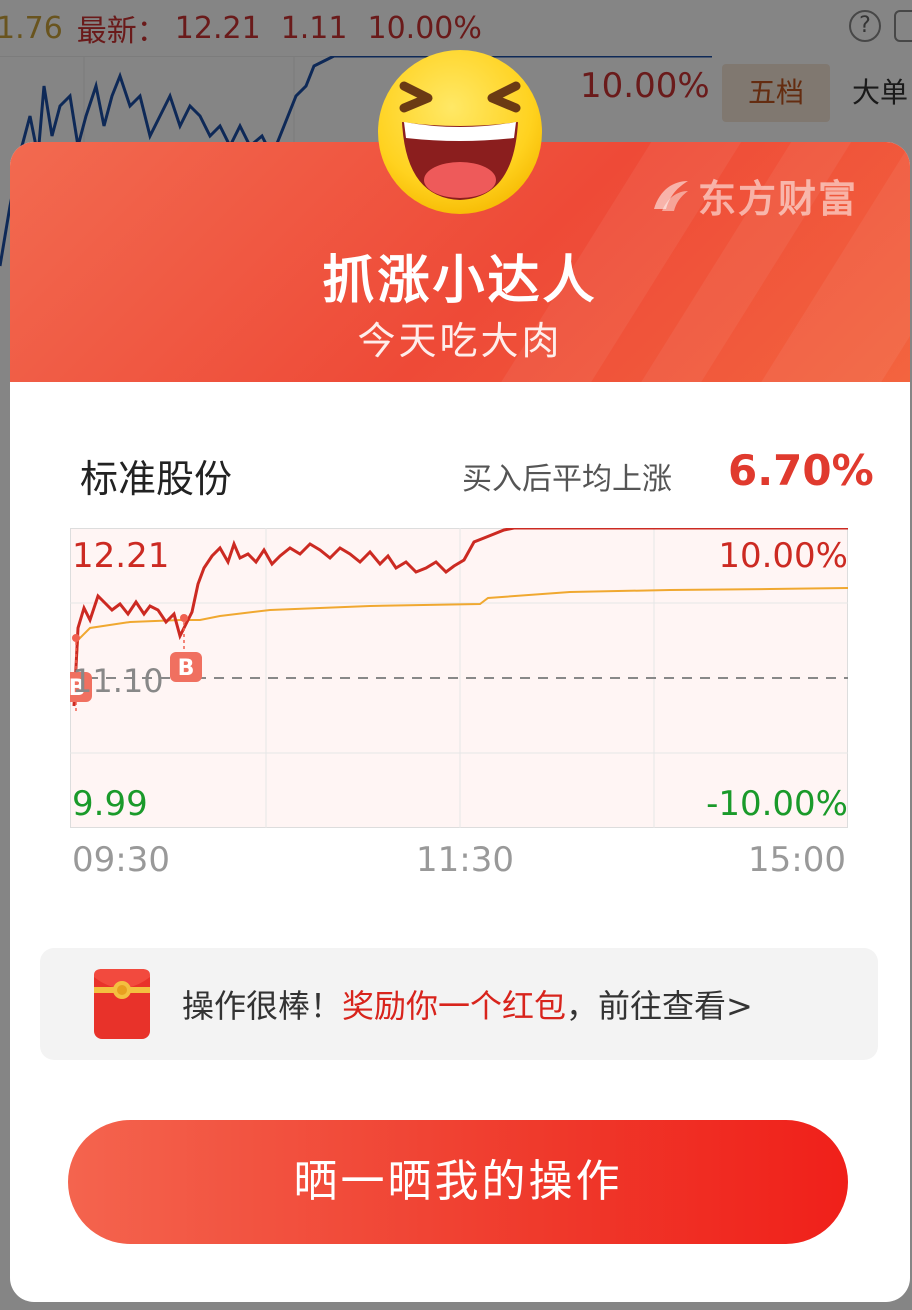 Image resolution: width=912 pixels, height=1310 pixels. I want to click on brand-mark-icon, so click(671, 195).